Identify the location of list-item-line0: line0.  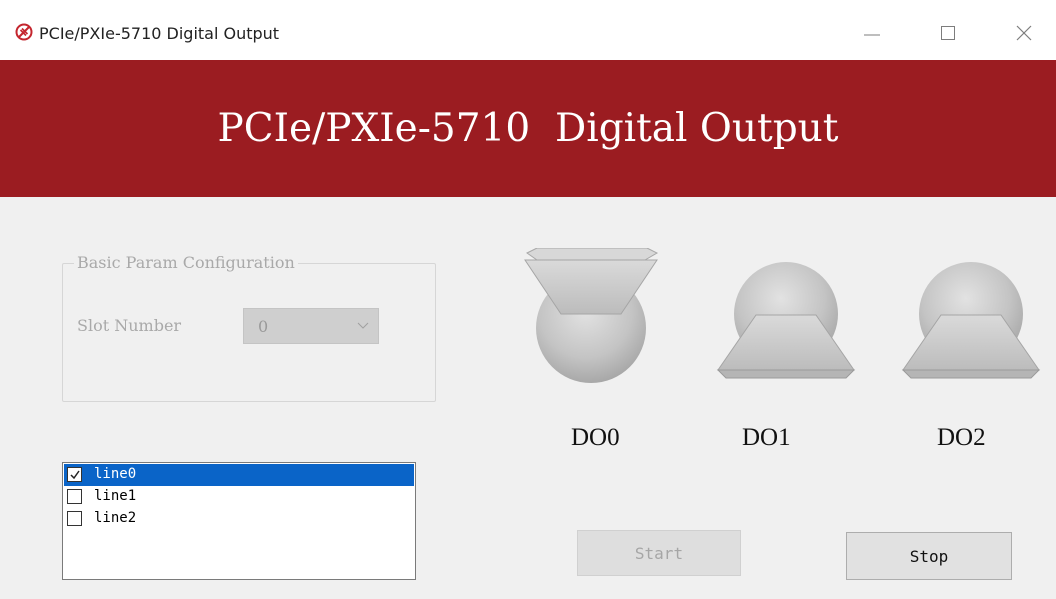
(239, 475).